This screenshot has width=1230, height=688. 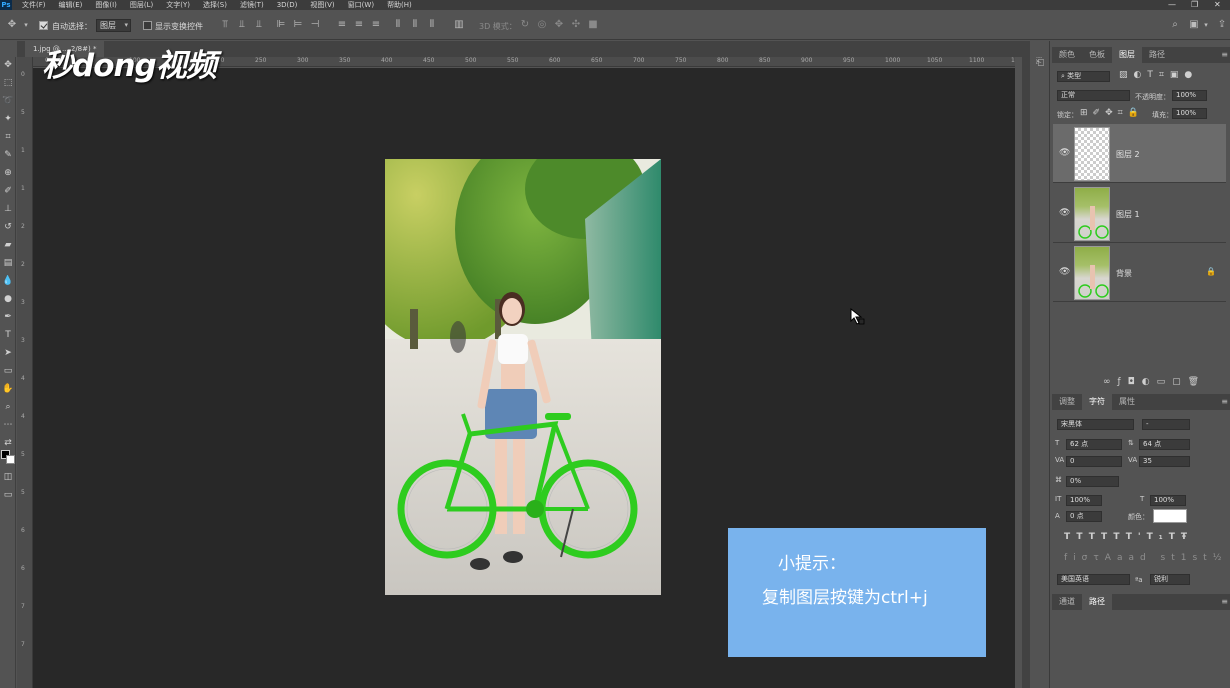 I want to click on screen-mode-icon: ▭, so click(x=8, y=495).